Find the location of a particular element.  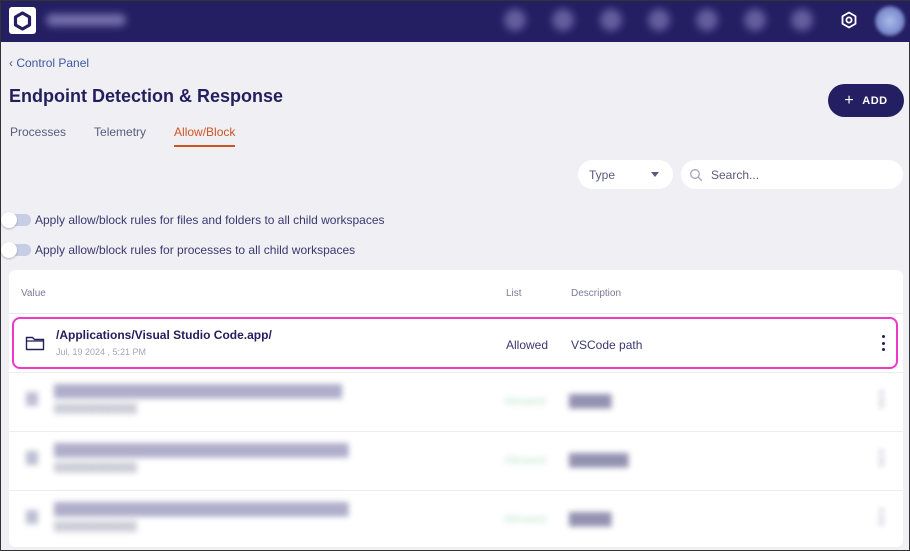

folder-icon is located at coordinates (35, 343).